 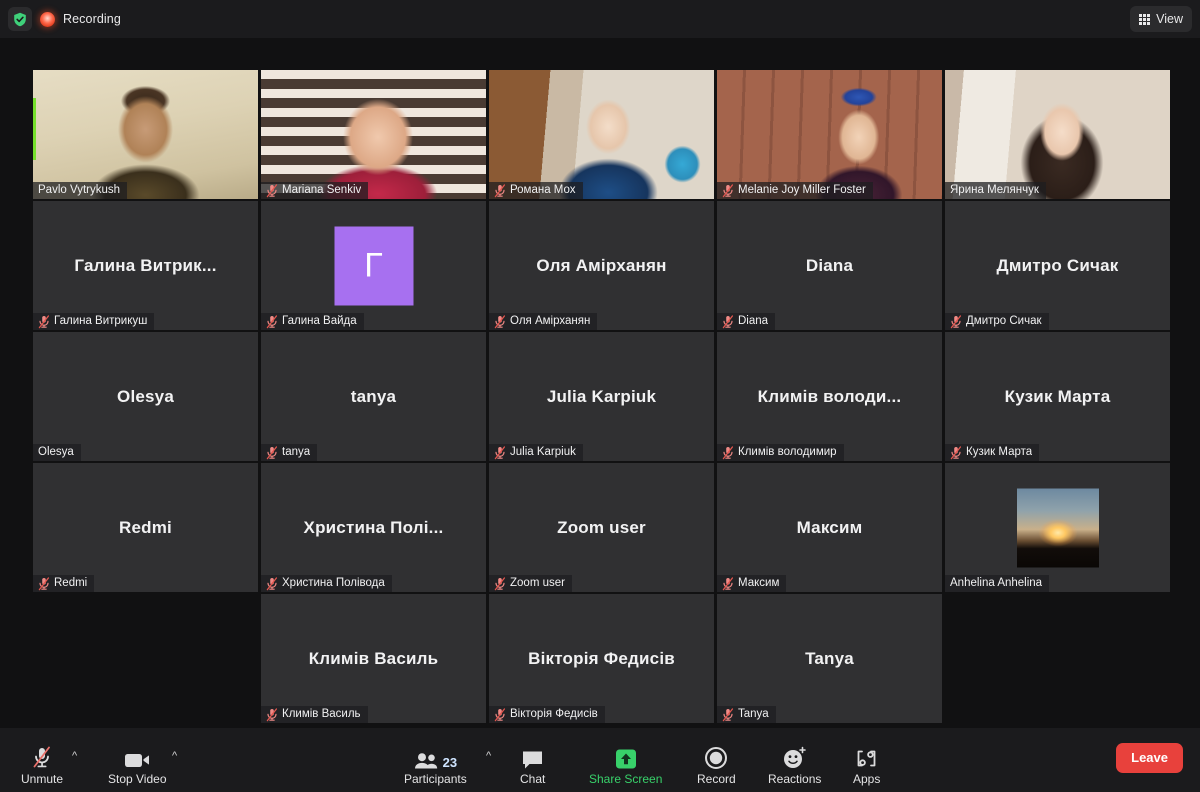 What do you see at coordinates (314, 714) in the screenshot?
I see `participant-nameplate: Климів Василь` at bounding box center [314, 714].